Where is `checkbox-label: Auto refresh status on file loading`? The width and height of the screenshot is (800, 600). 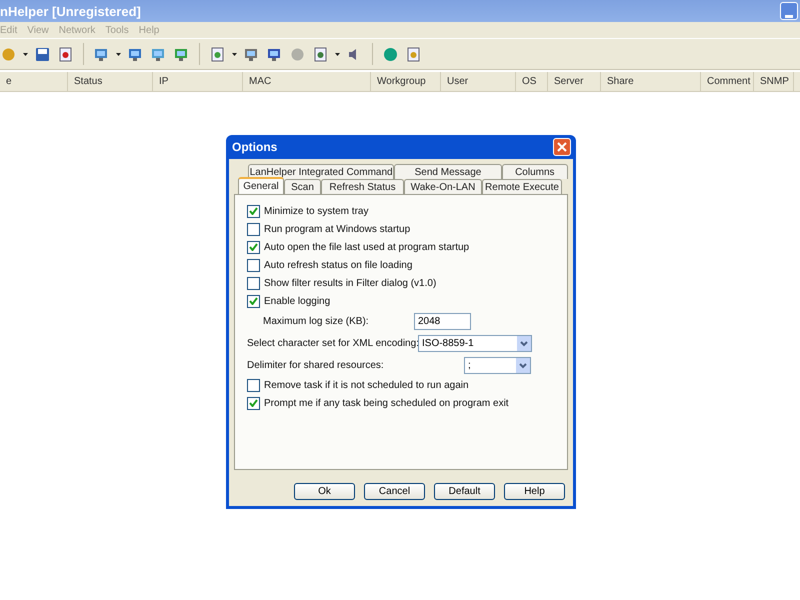 checkbox-label: Auto refresh status on file loading is located at coordinates (338, 265).